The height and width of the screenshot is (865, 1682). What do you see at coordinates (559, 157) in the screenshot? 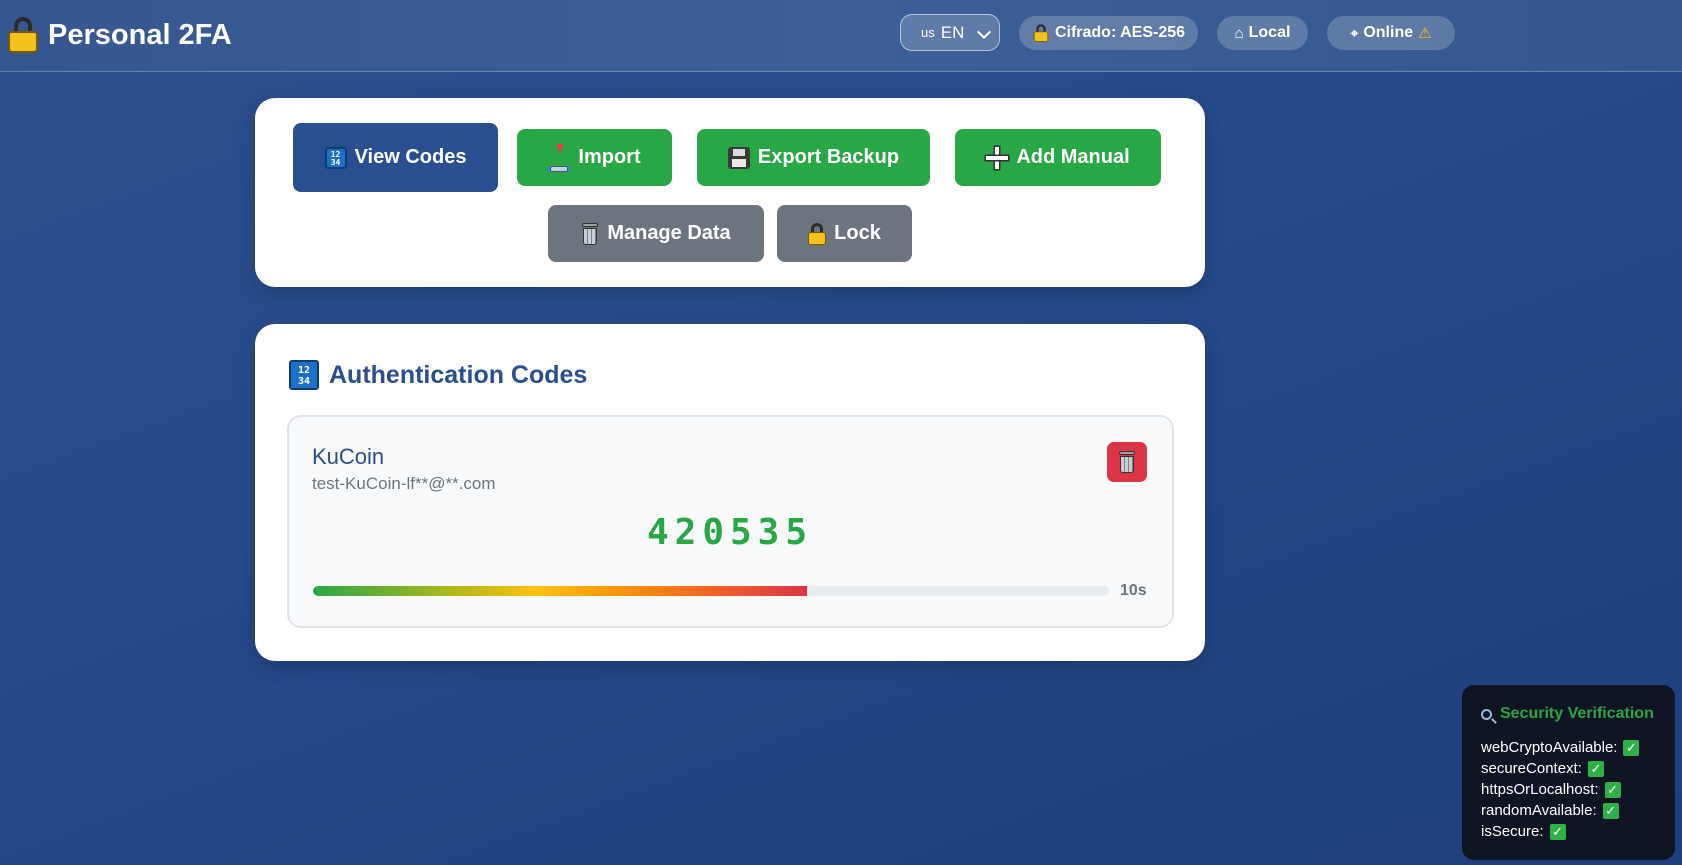
I see `inbox-tray-icon` at bounding box center [559, 157].